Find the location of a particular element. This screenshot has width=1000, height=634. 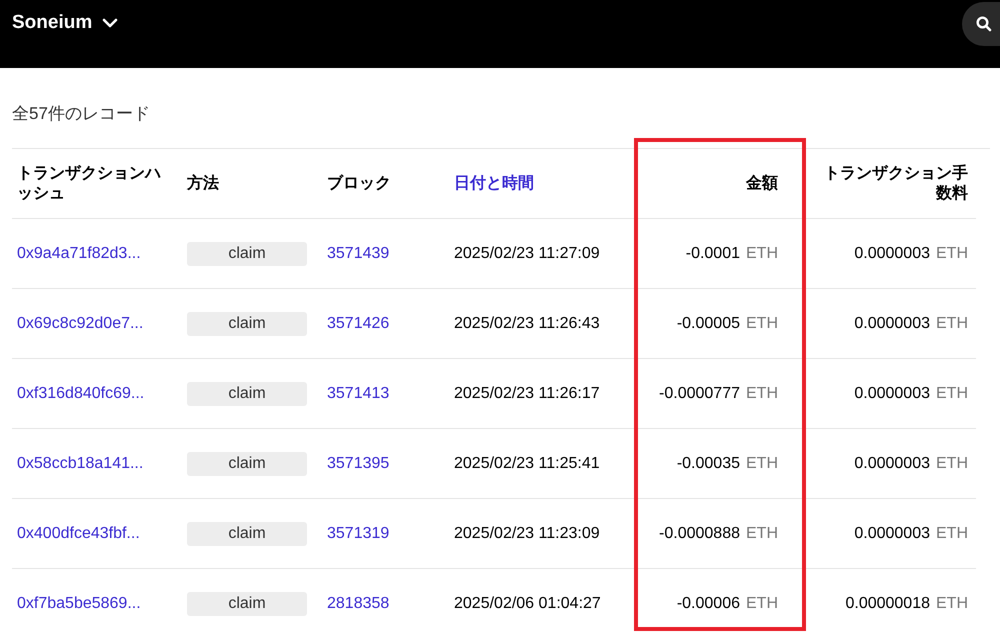

block-link: 2818358 is located at coordinates (358, 603).